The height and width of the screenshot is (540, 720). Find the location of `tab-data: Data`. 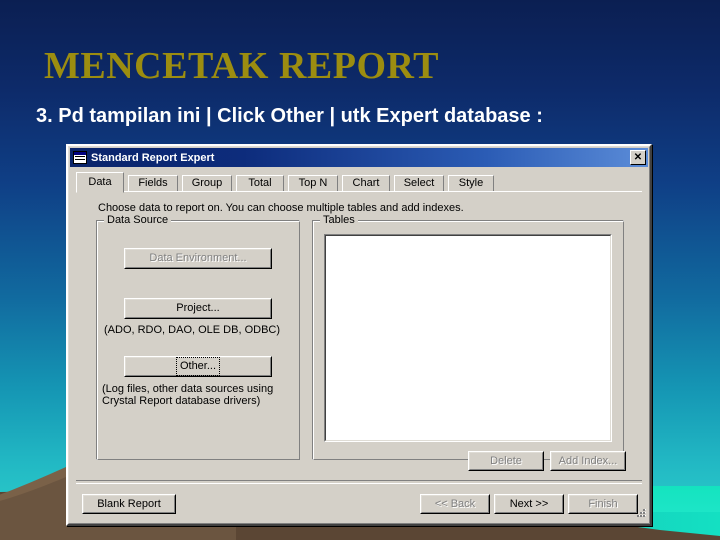

tab-data: Data is located at coordinates (100, 182).